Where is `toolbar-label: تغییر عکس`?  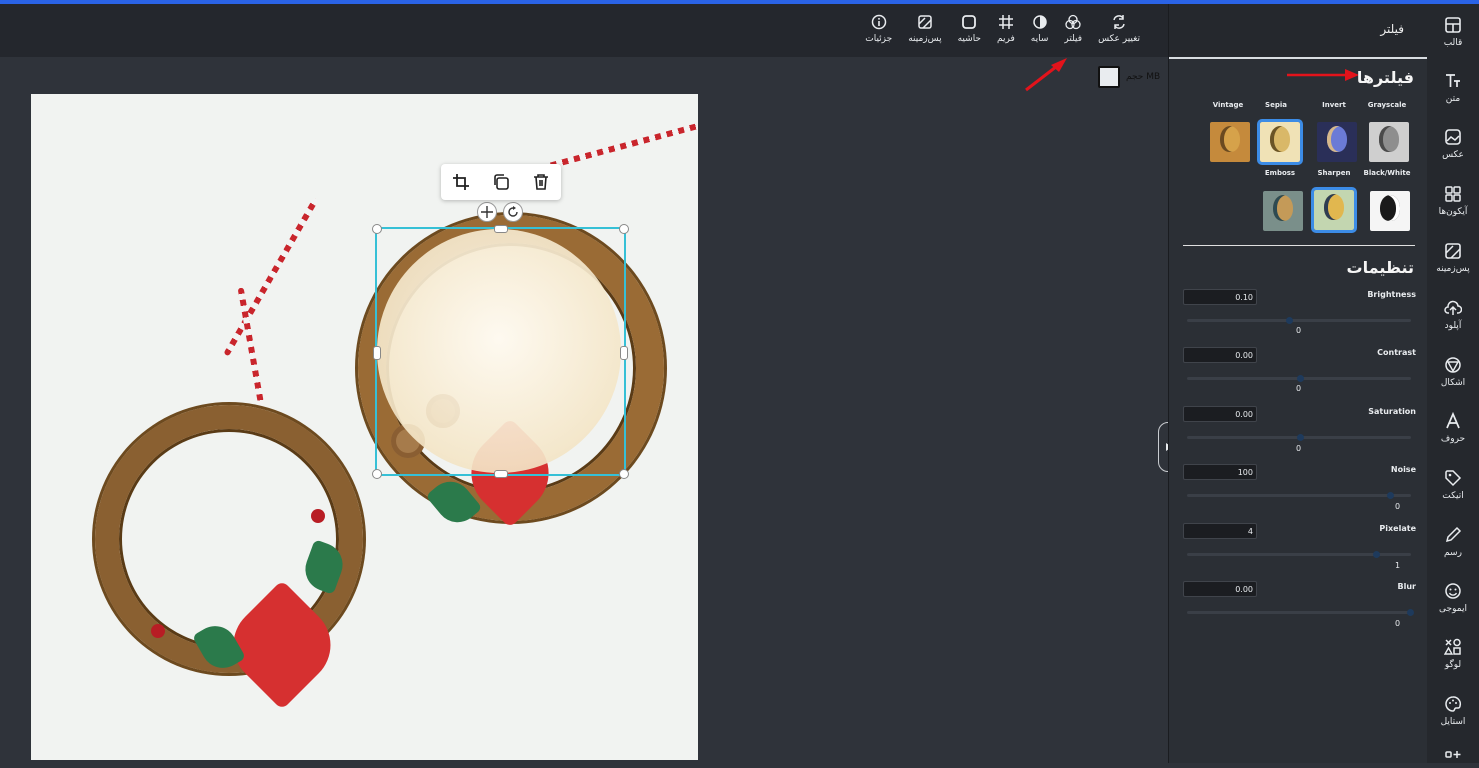
toolbar-label: تغییر عکس is located at coordinates (1119, 39).